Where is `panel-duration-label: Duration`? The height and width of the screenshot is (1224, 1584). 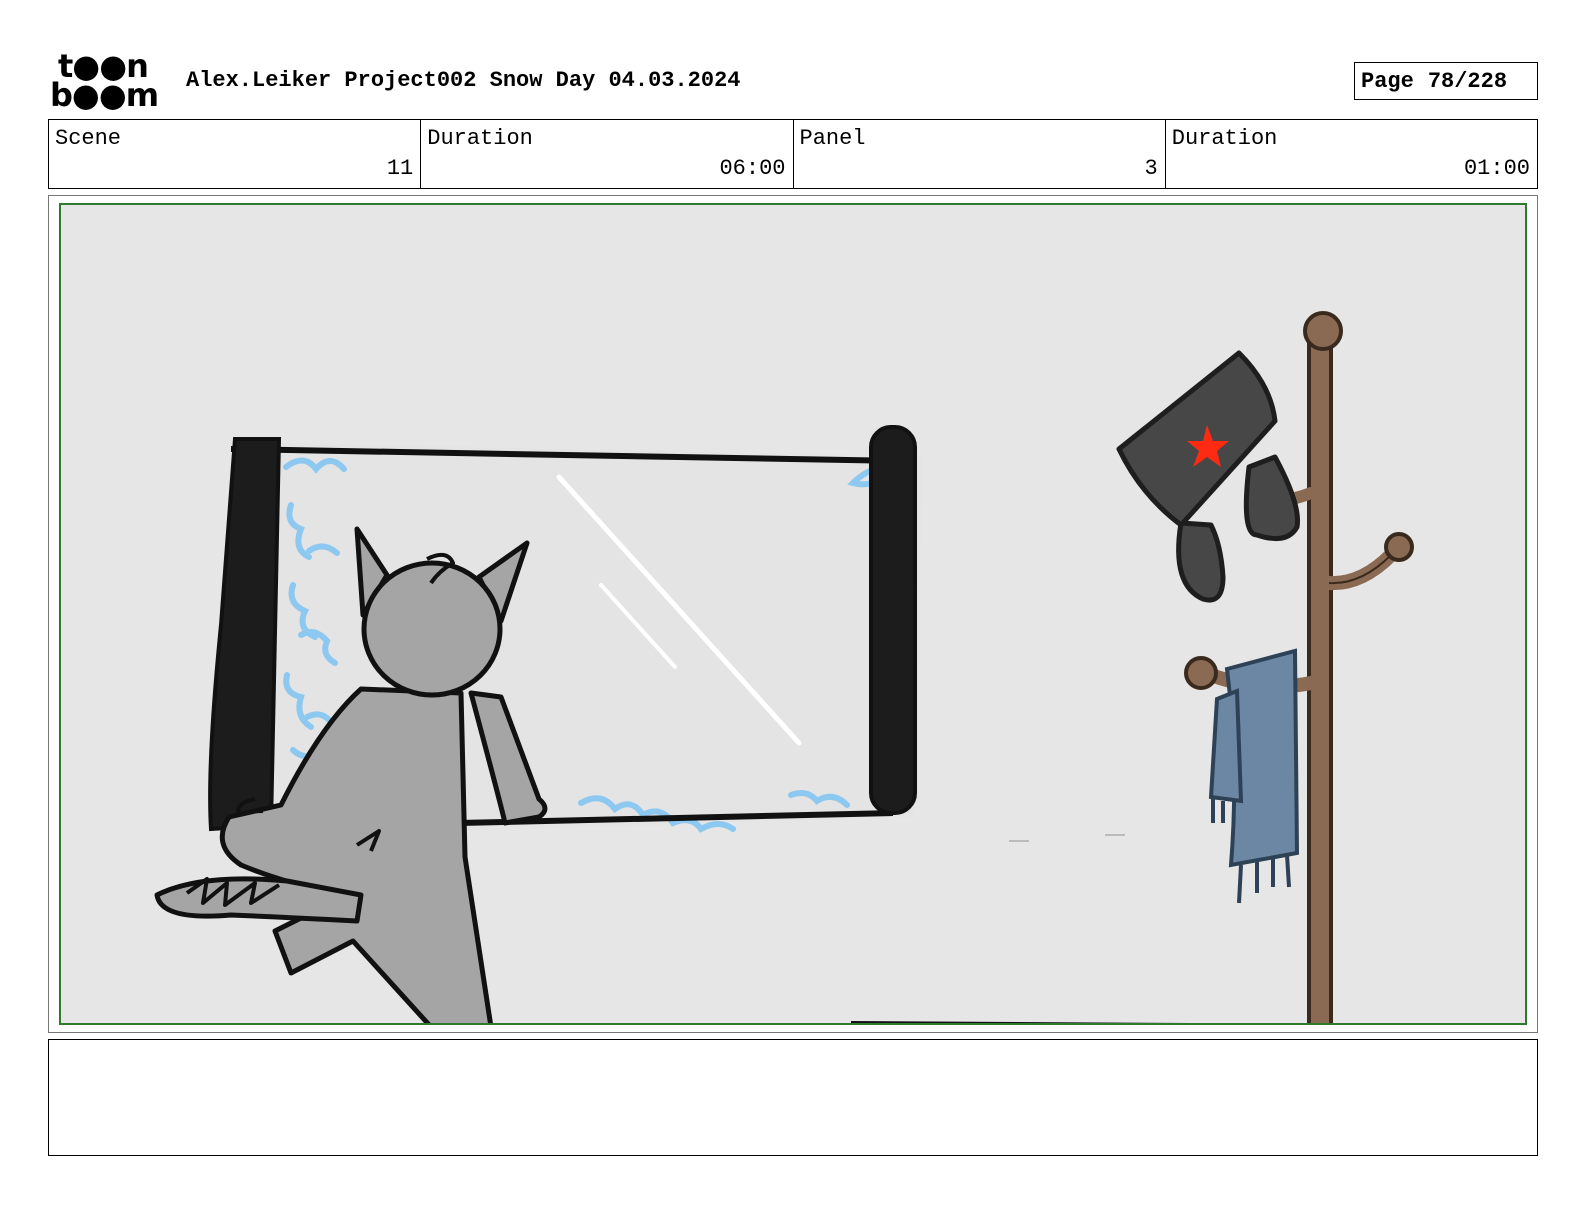 panel-duration-label: Duration is located at coordinates (1224, 138).